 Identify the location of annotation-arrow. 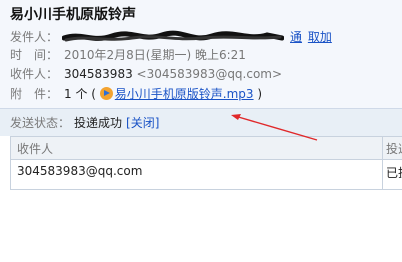
(274, 127).